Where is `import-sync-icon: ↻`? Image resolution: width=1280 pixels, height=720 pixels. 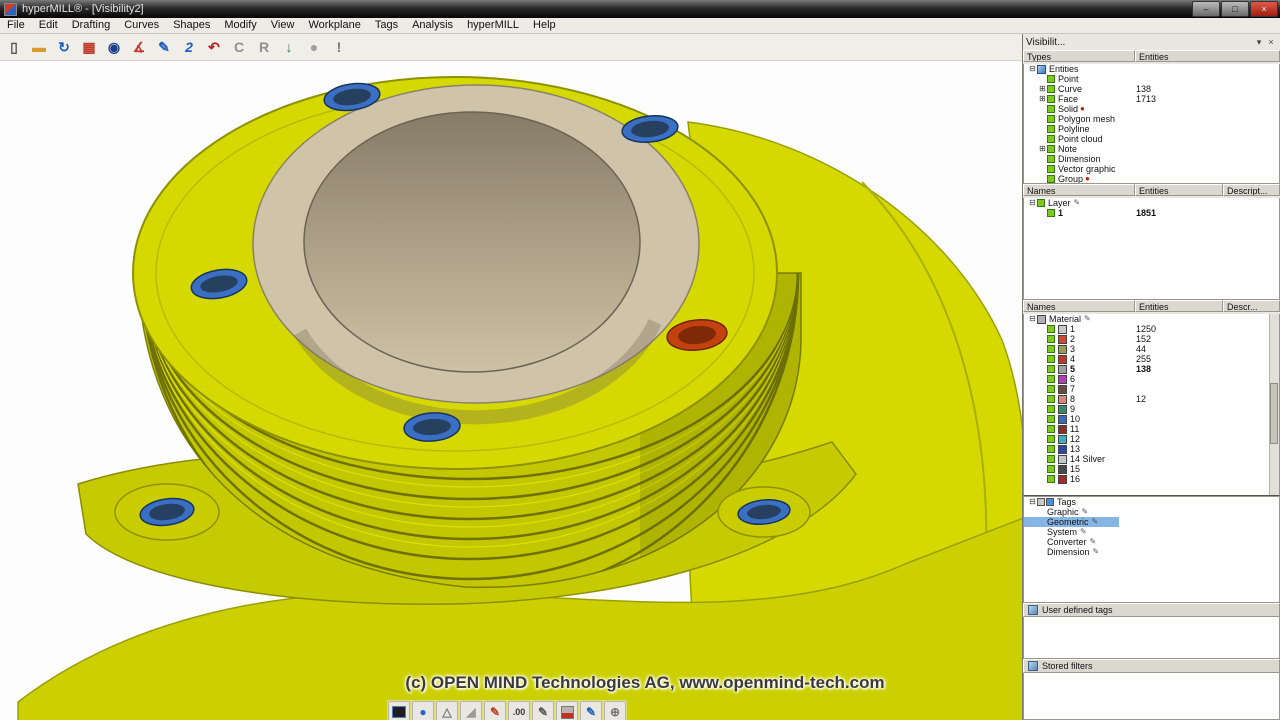
import-sync-icon: ↻ is located at coordinates (64, 47).